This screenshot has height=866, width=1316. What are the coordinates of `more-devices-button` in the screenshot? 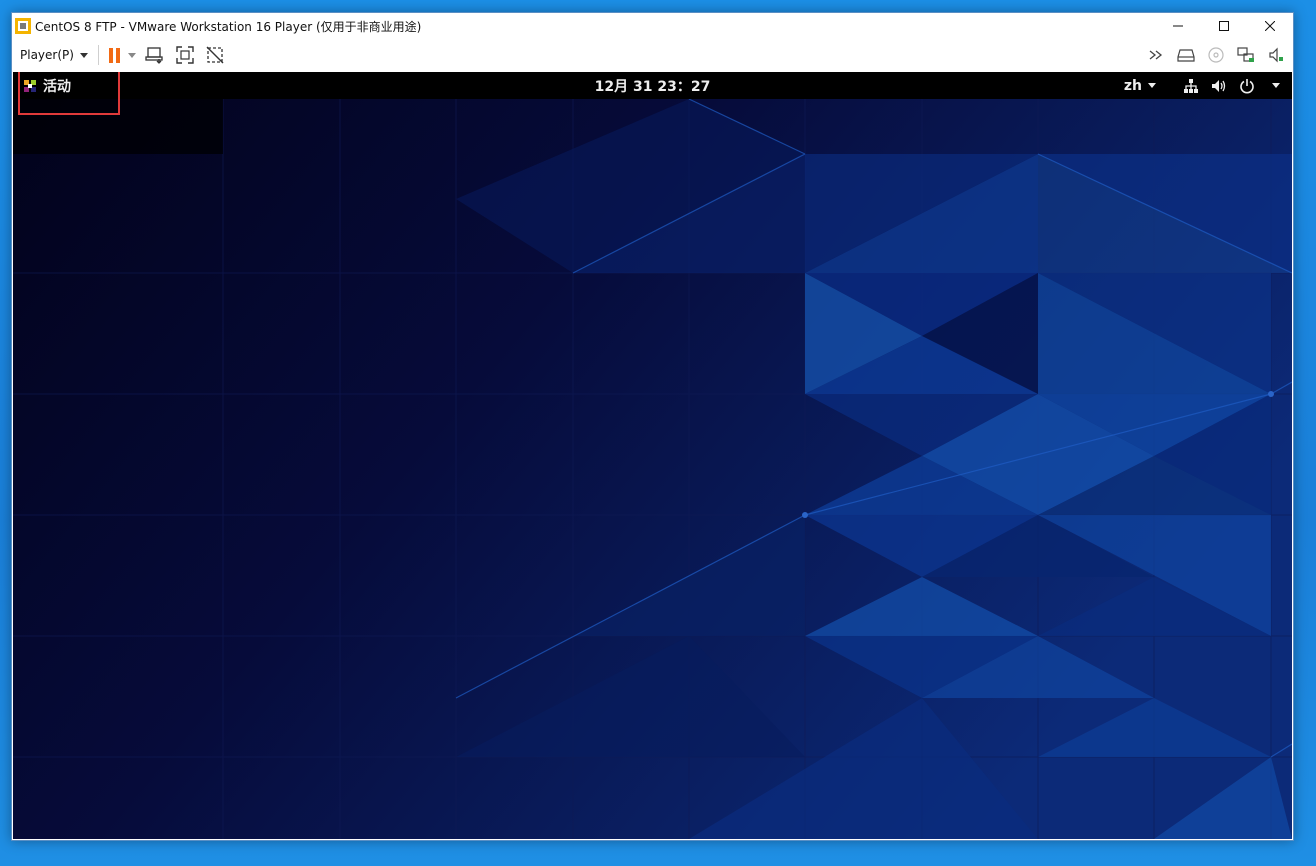 It's located at (1156, 55).